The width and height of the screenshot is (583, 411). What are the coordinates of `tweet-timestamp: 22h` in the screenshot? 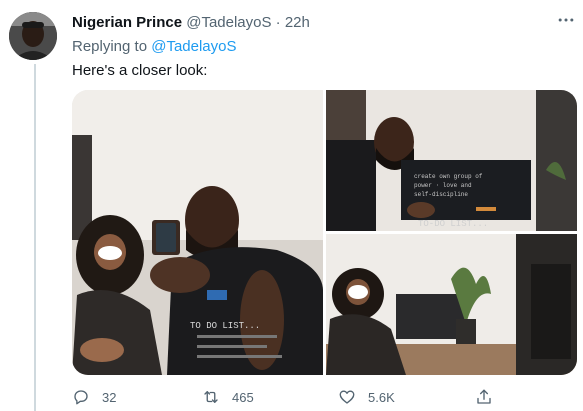 It's located at (297, 22).